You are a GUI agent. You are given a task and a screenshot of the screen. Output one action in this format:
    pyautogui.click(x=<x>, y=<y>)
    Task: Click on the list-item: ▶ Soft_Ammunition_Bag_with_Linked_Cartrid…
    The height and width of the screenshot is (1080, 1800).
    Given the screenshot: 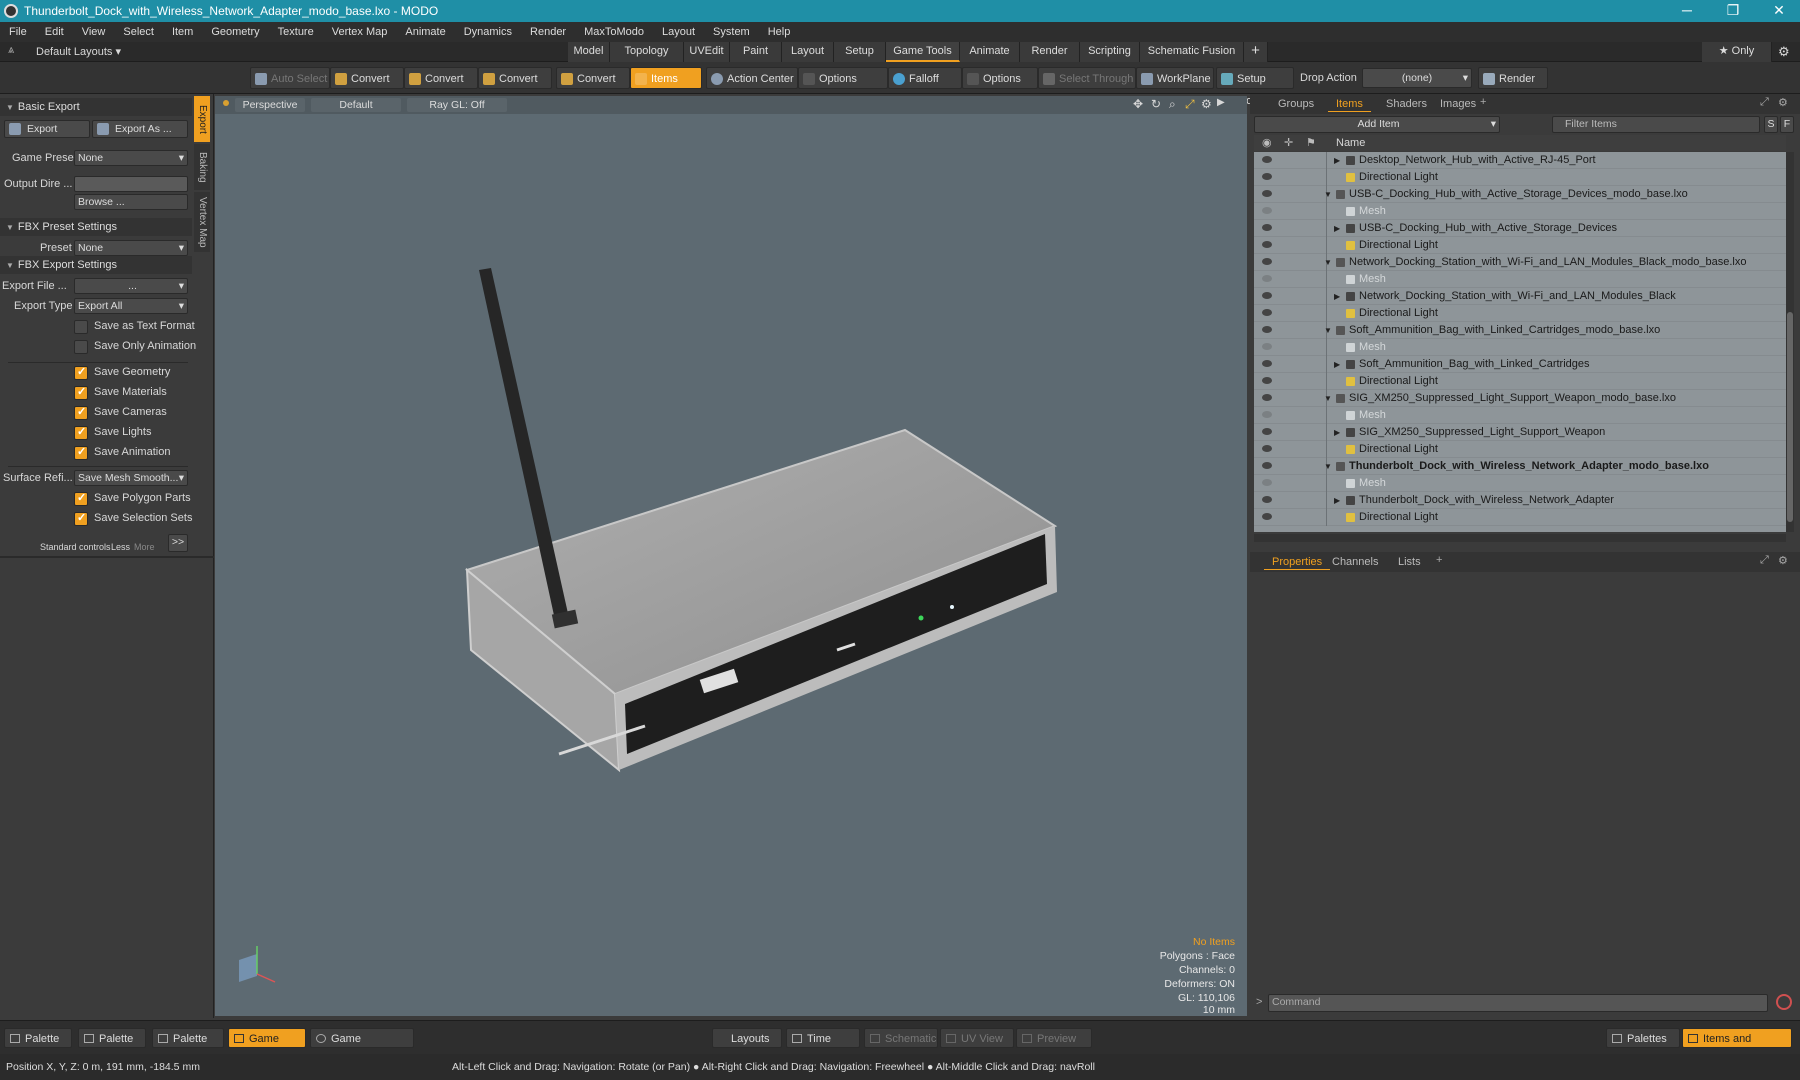 What is the action you would take?
    pyautogui.click(x=1520, y=364)
    